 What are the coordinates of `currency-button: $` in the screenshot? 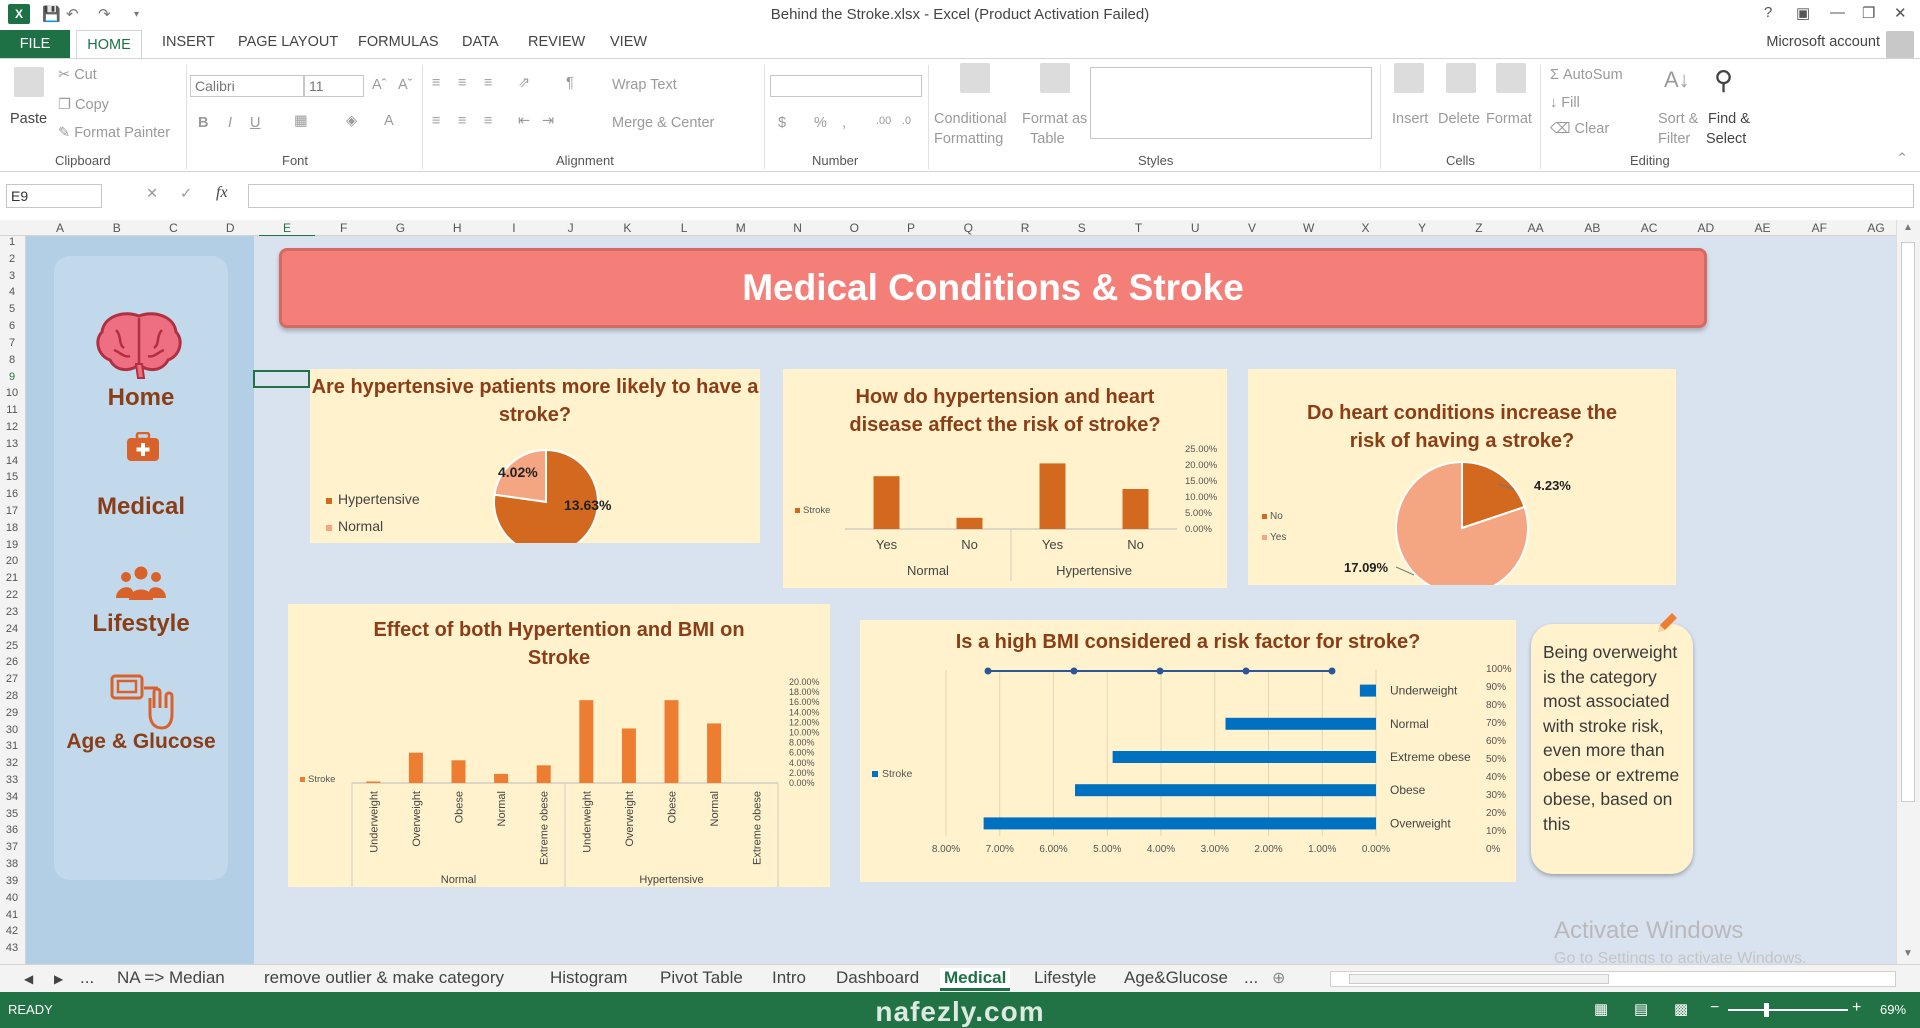 It's located at (782, 123).